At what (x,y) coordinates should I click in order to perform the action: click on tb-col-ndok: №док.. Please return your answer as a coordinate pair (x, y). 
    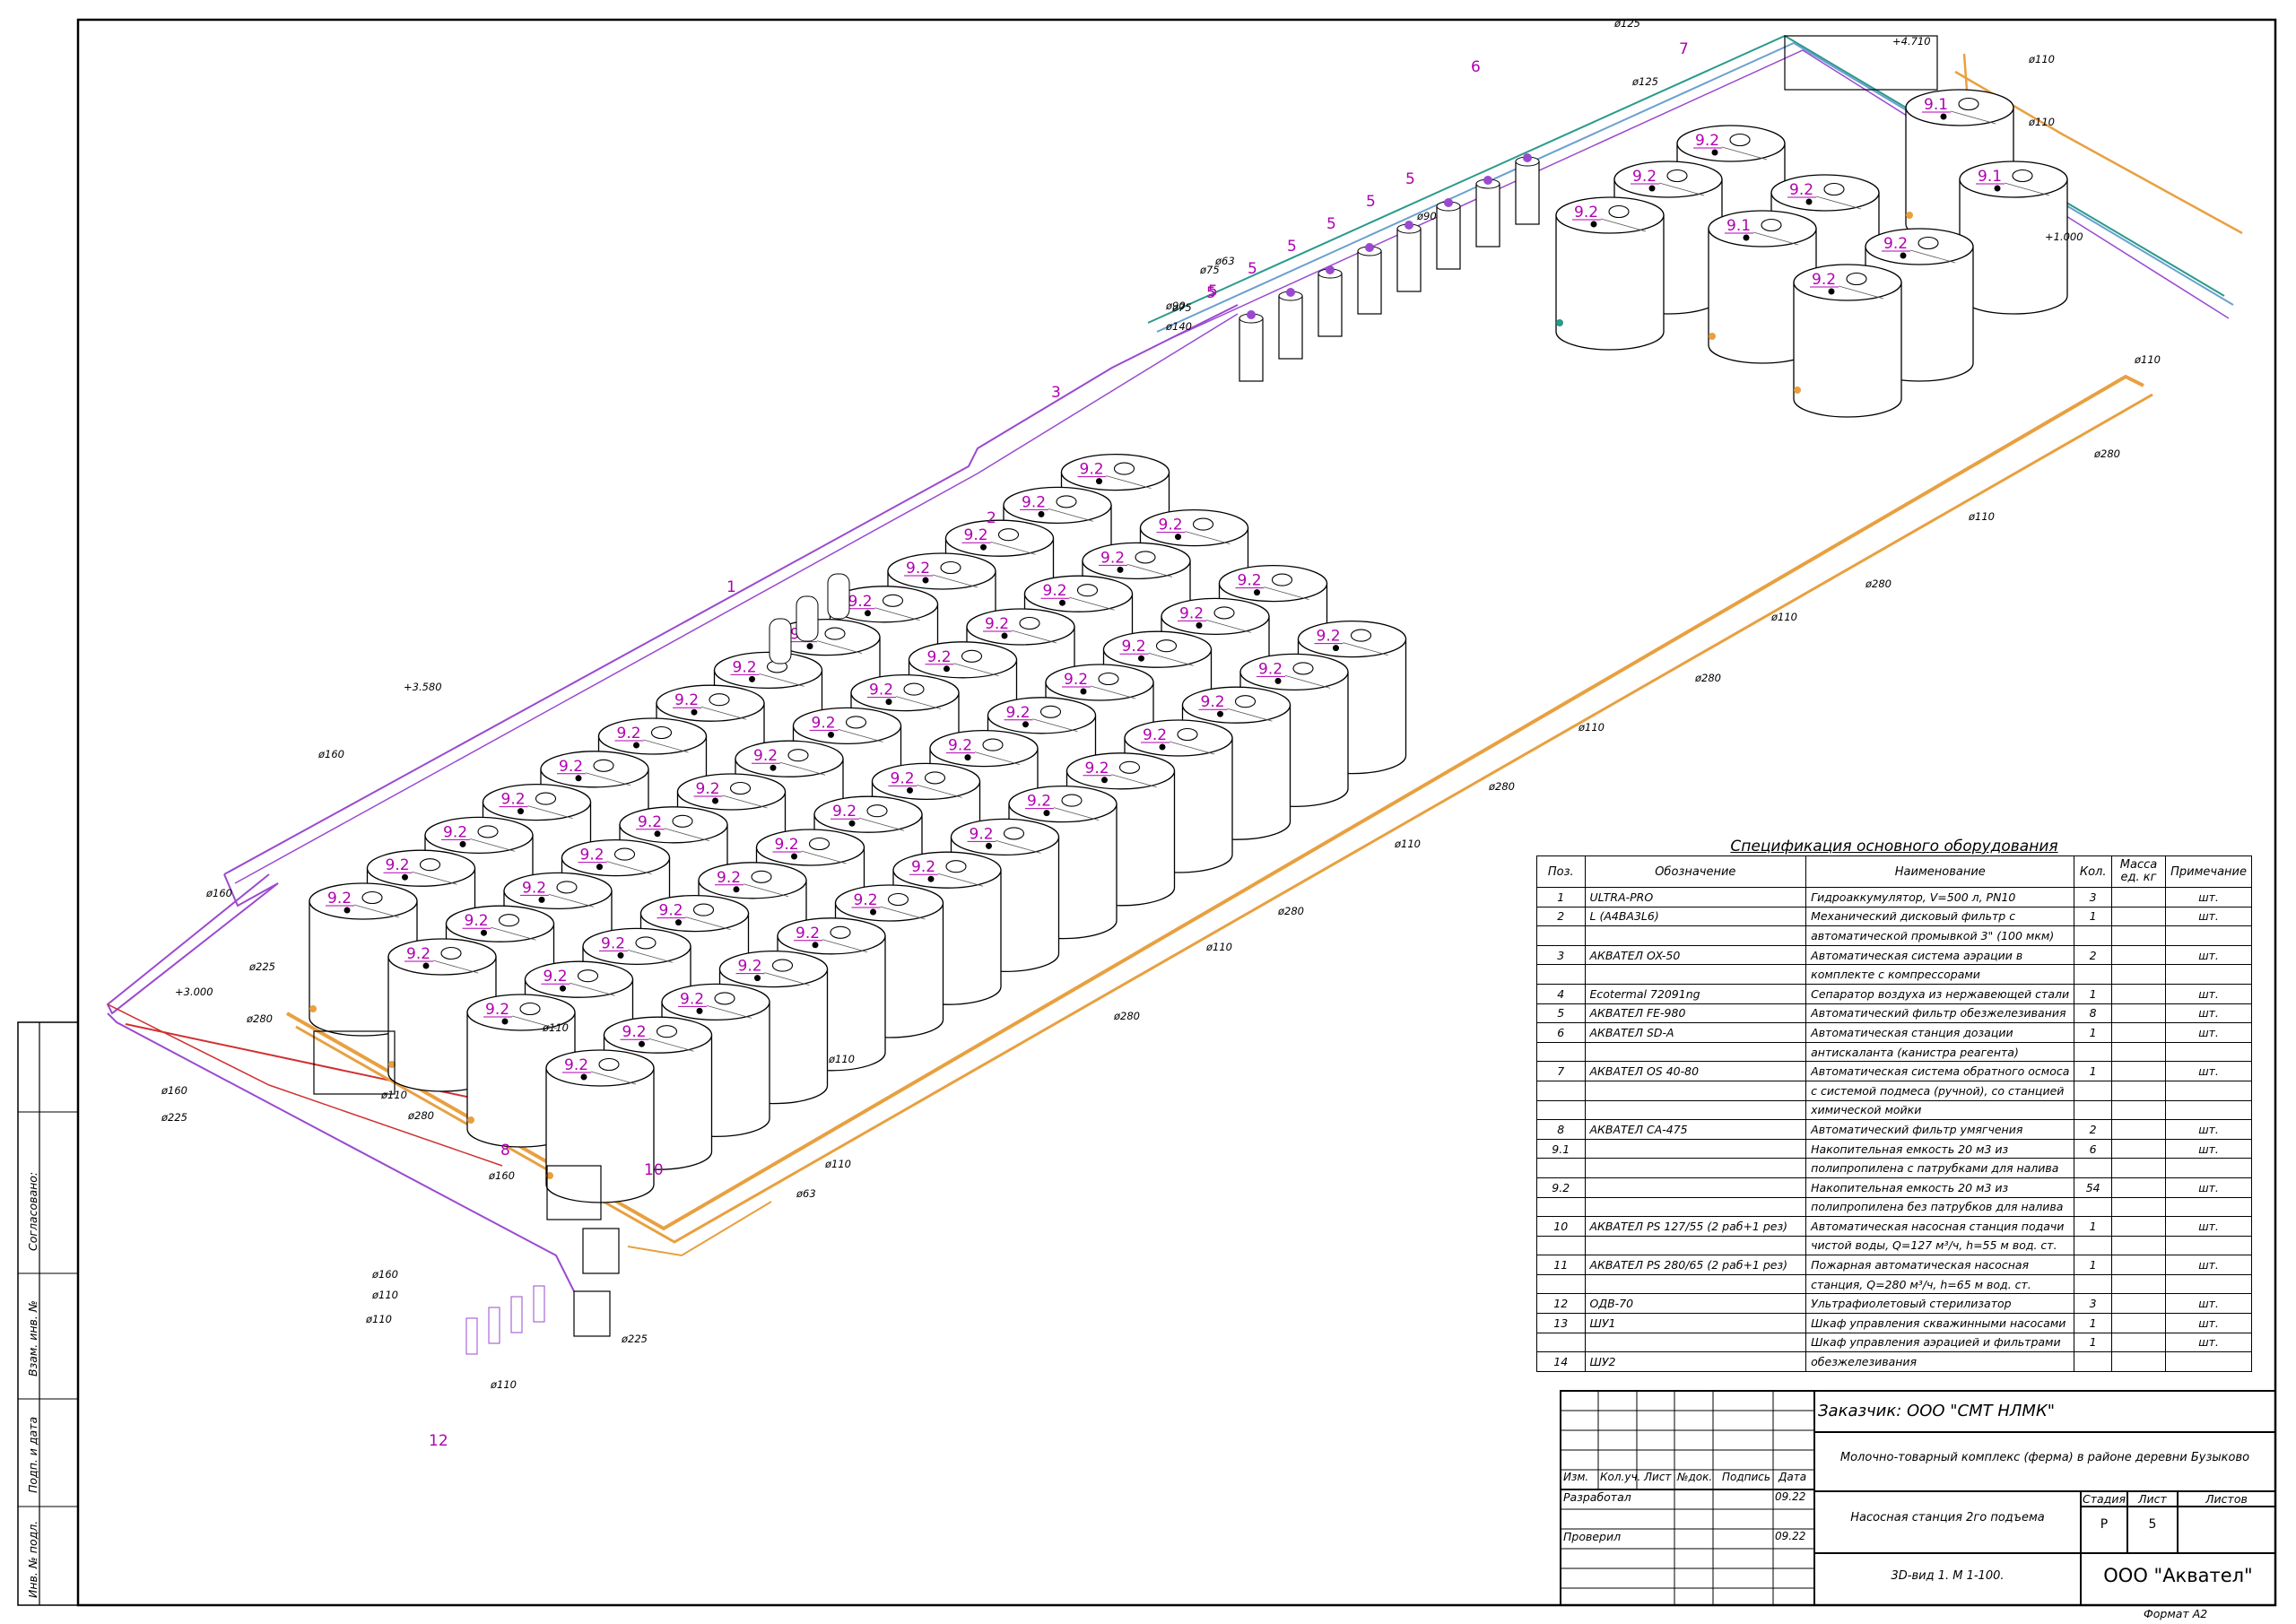
    Looking at the image, I should click on (1695, 1477).